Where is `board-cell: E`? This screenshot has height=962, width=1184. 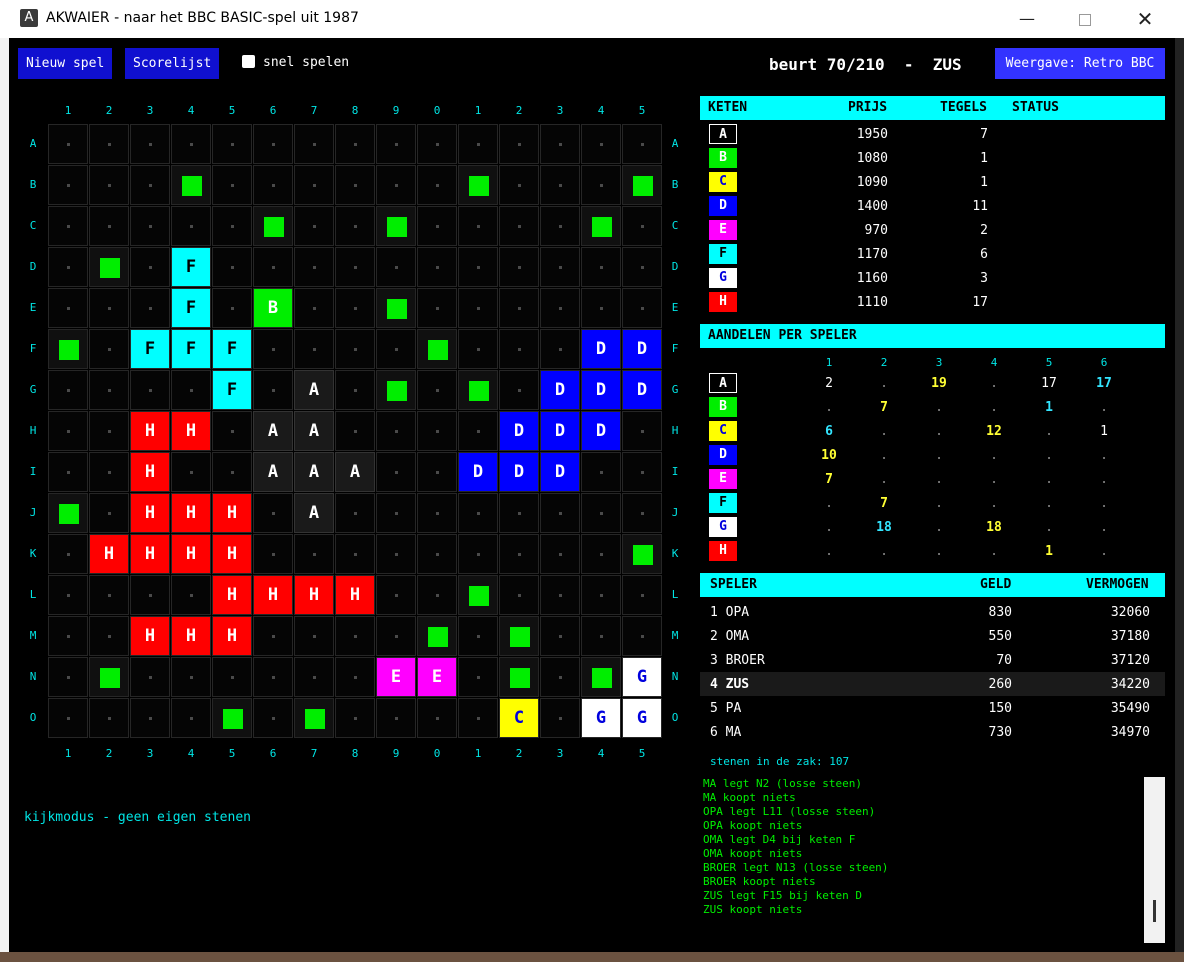
board-cell: E is located at coordinates (437, 677).